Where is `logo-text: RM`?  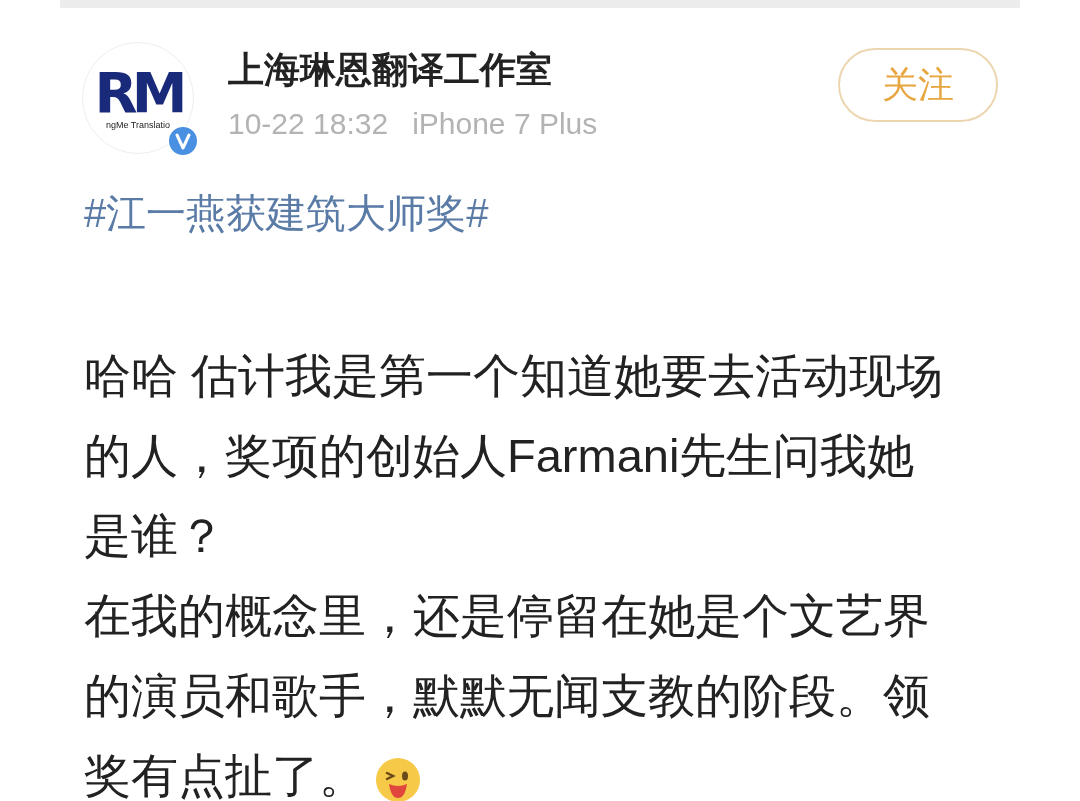
logo-text: RM is located at coordinates (138, 93).